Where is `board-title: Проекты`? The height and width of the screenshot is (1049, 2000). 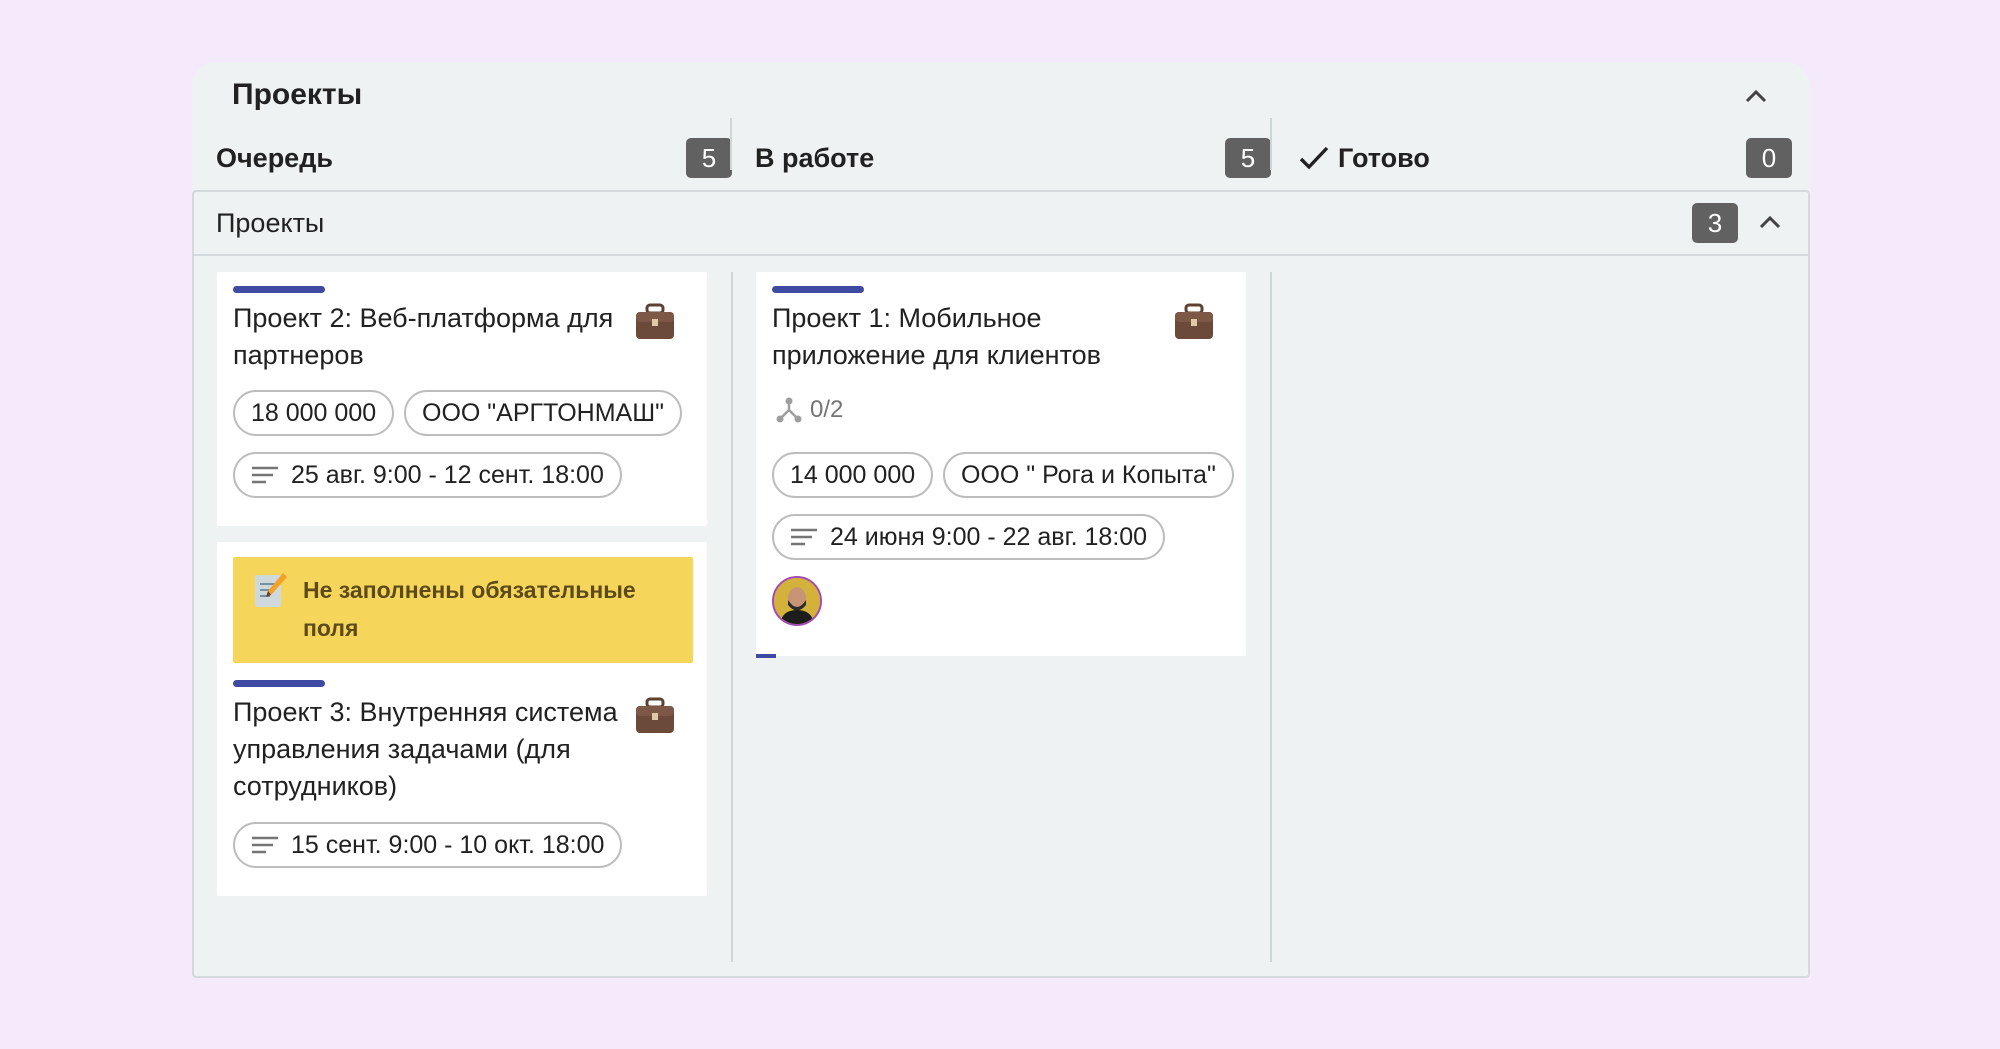 board-title: Проекты is located at coordinates (297, 94).